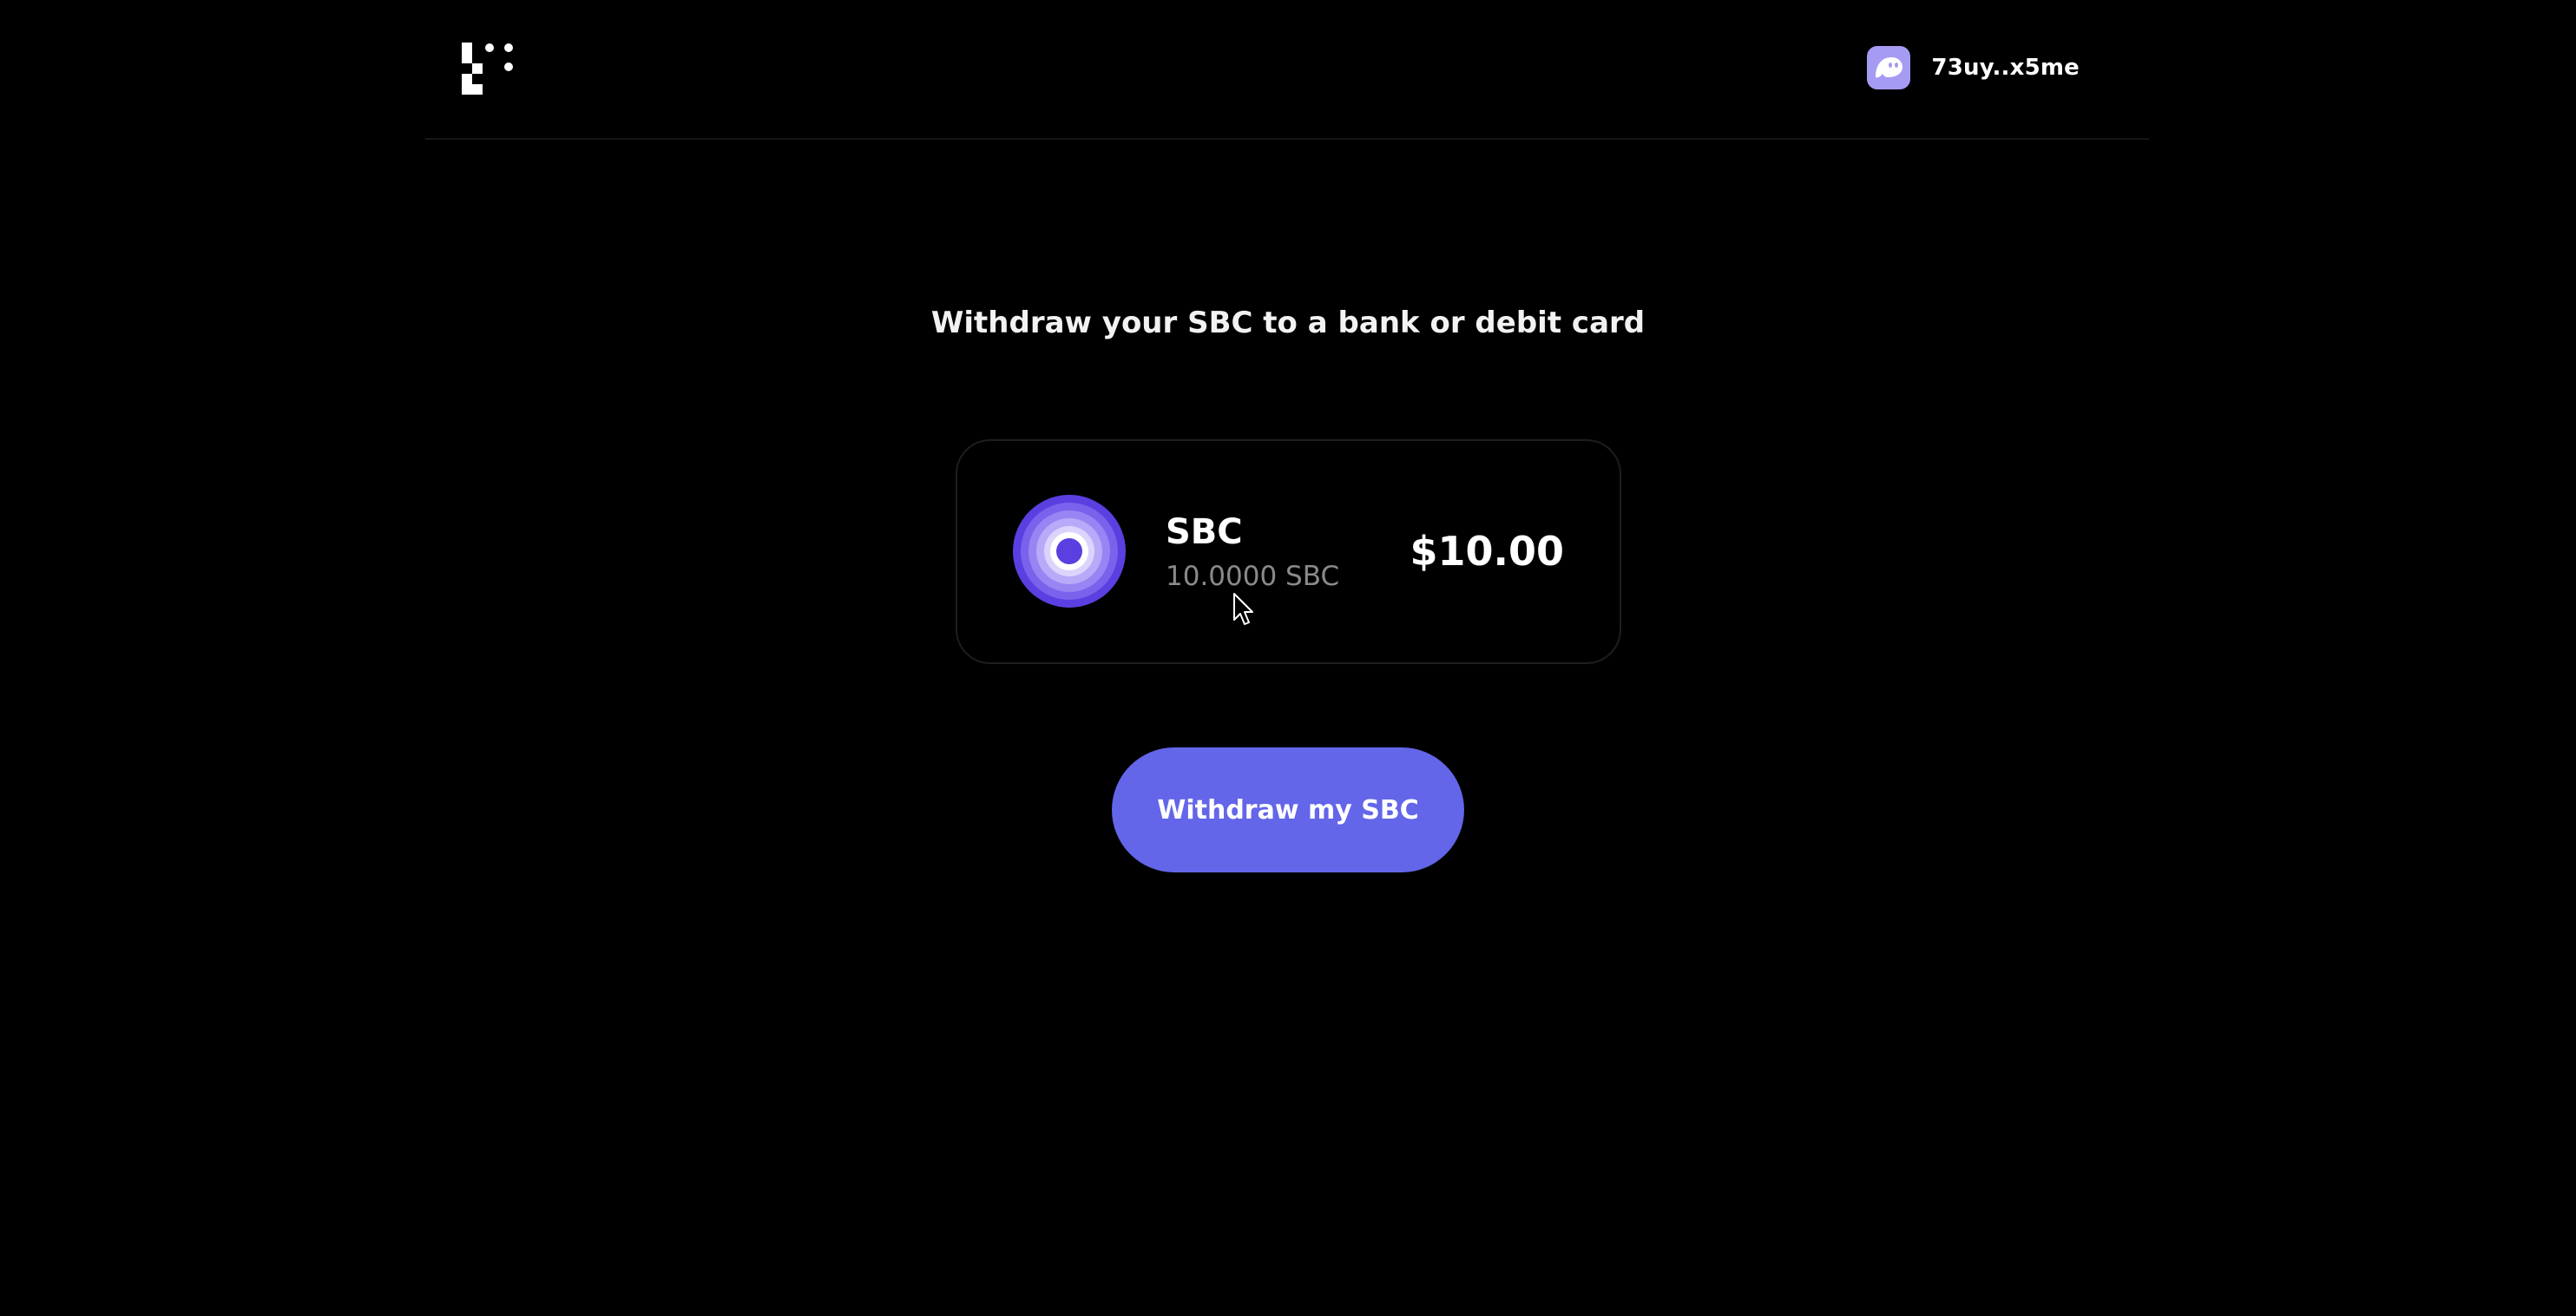  Describe the element at coordinates (1204, 532) in the screenshot. I see `token-name: SBC` at that location.